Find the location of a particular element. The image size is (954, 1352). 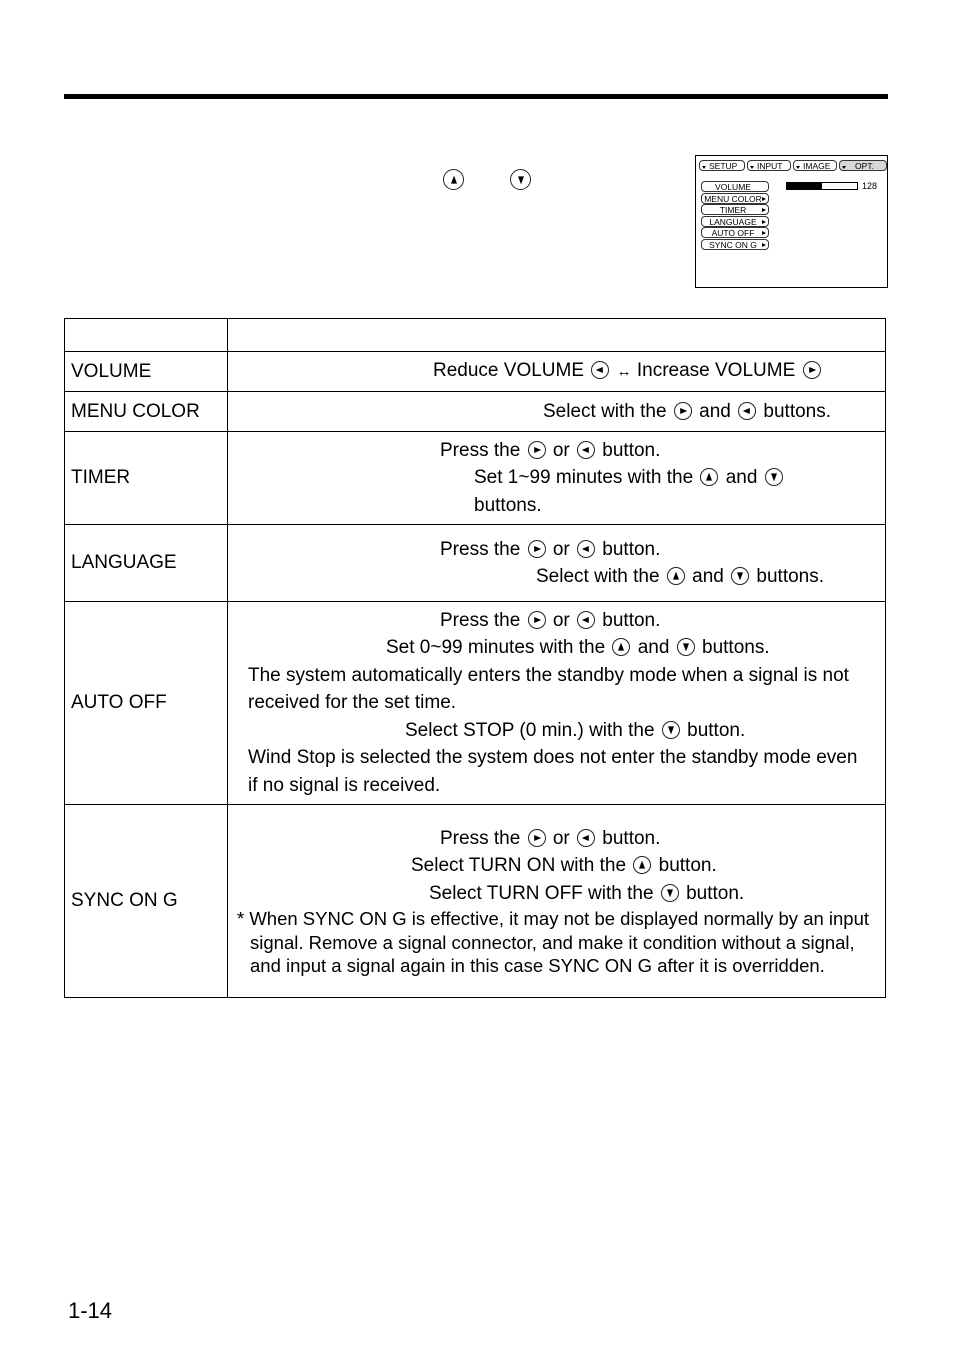

intro-buttons is located at coordinates (487, 180).